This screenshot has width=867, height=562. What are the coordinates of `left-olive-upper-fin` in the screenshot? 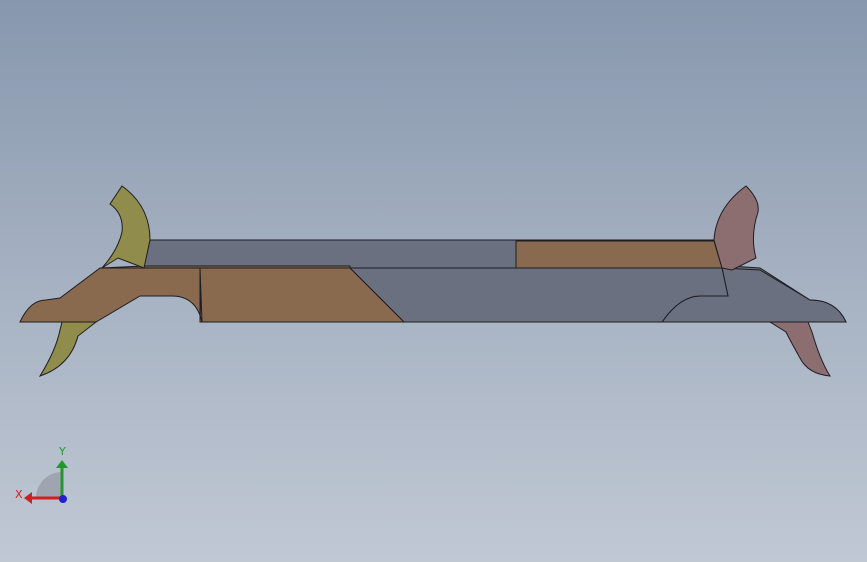 It's located at (126, 227).